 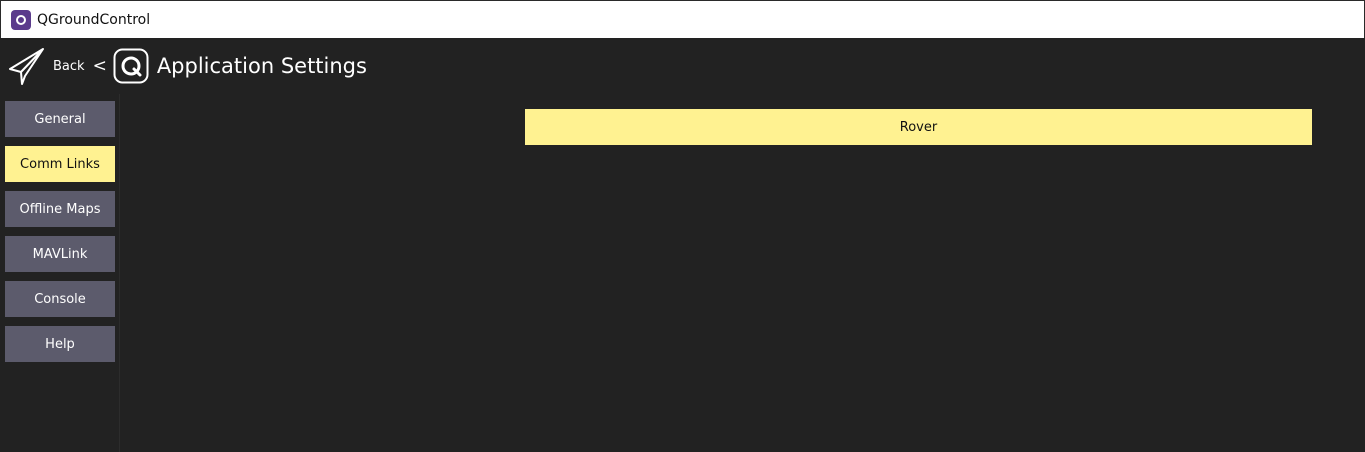 I want to click on sidebar-item-general: General, so click(x=60, y=119).